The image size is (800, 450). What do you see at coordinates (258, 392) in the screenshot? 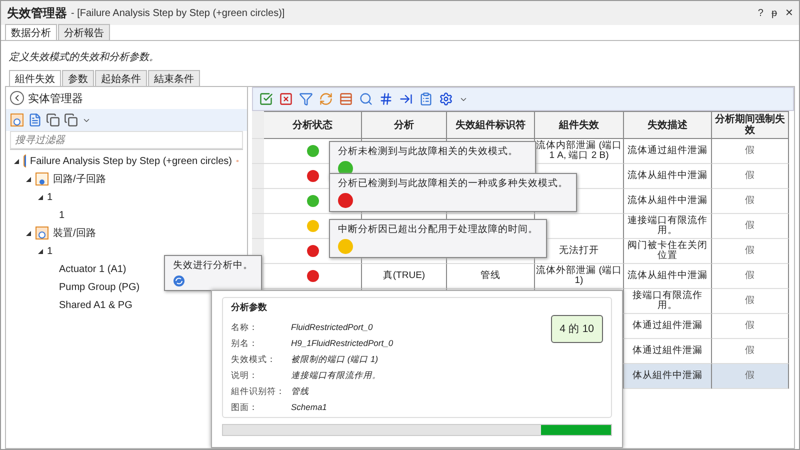
I see `field-label: 組件识别符：` at bounding box center [258, 392].